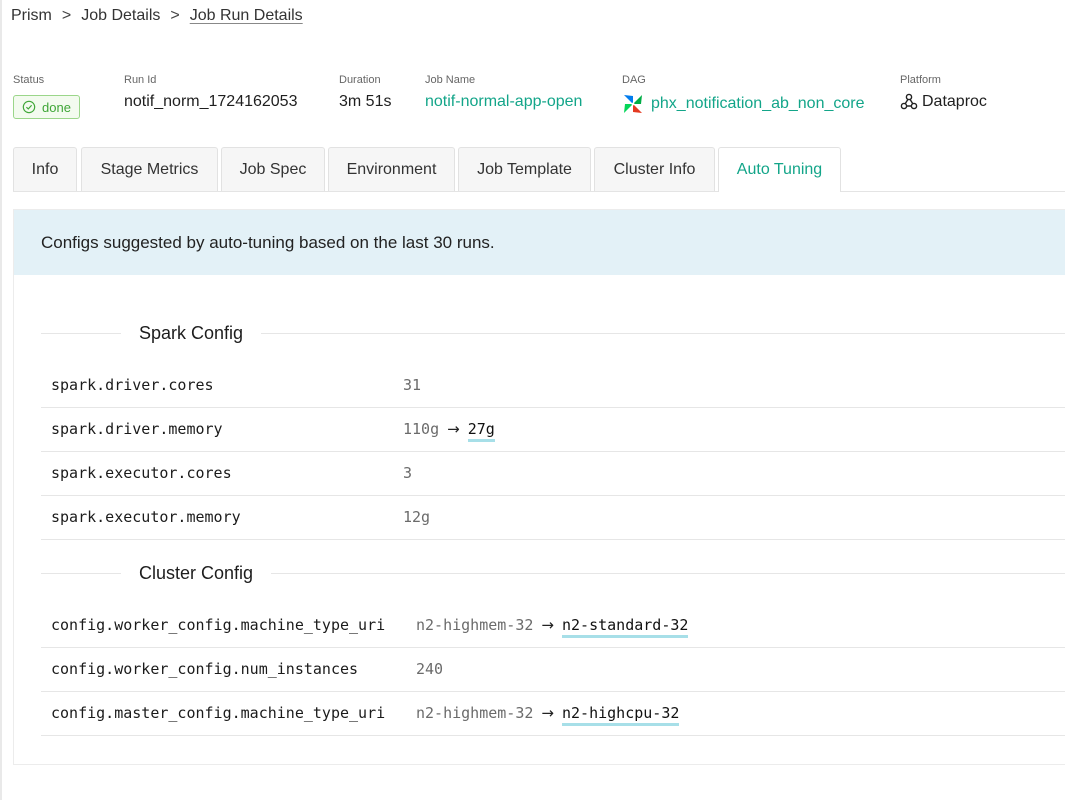 The height and width of the screenshot is (800, 1065). What do you see at coordinates (246, 16) in the screenshot?
I see `breadcrumb-job-run-details: Job Run Details` at bounding box center [246, 16].